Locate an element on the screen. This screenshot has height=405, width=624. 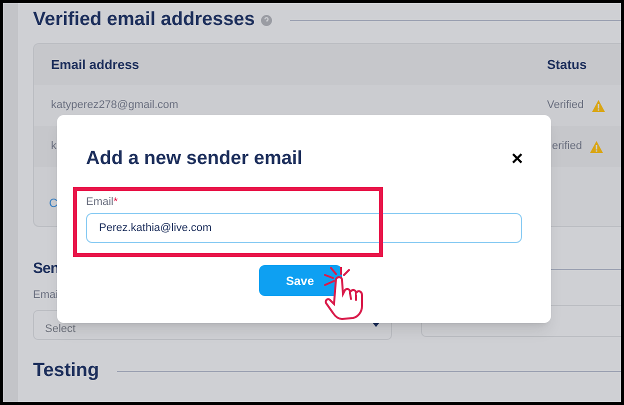
section-heading: Verified email addresses is located at coordinates (144, 20).